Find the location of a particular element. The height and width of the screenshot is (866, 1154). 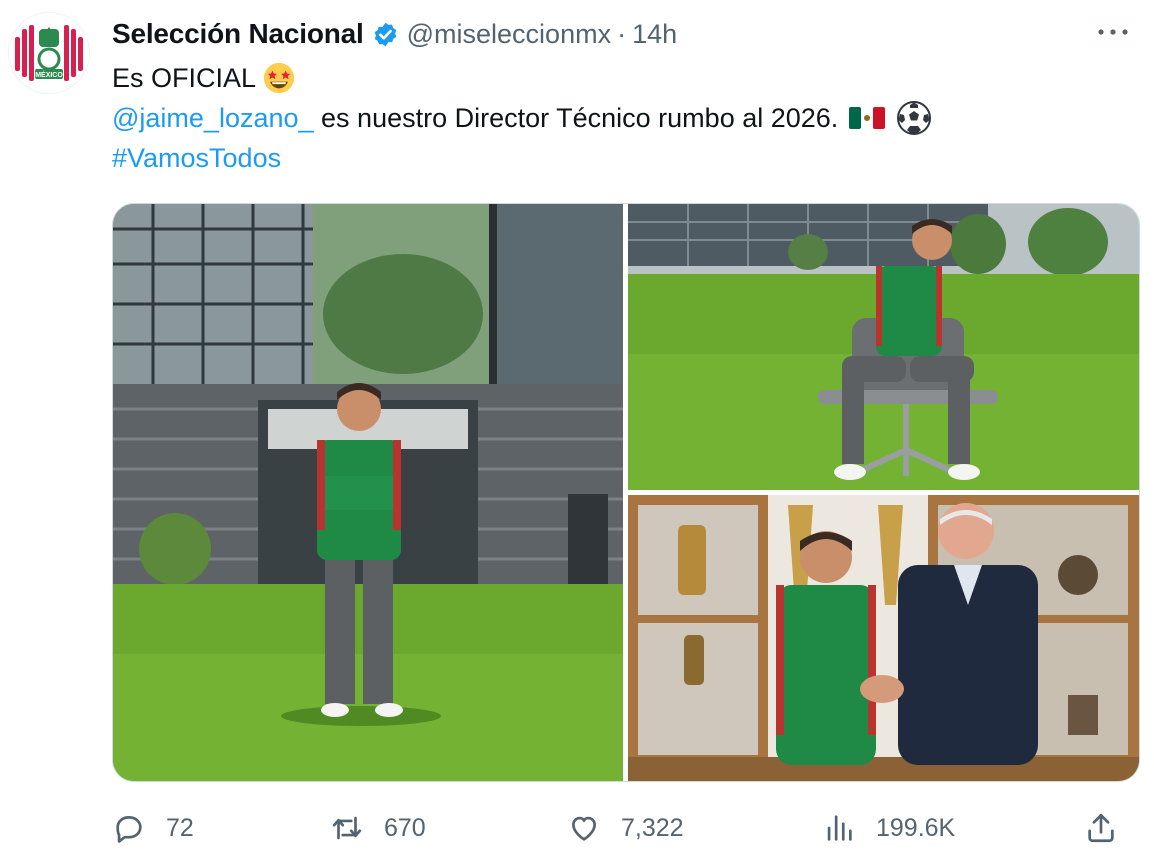

photo-handshake is located at coordinates (883, 638).